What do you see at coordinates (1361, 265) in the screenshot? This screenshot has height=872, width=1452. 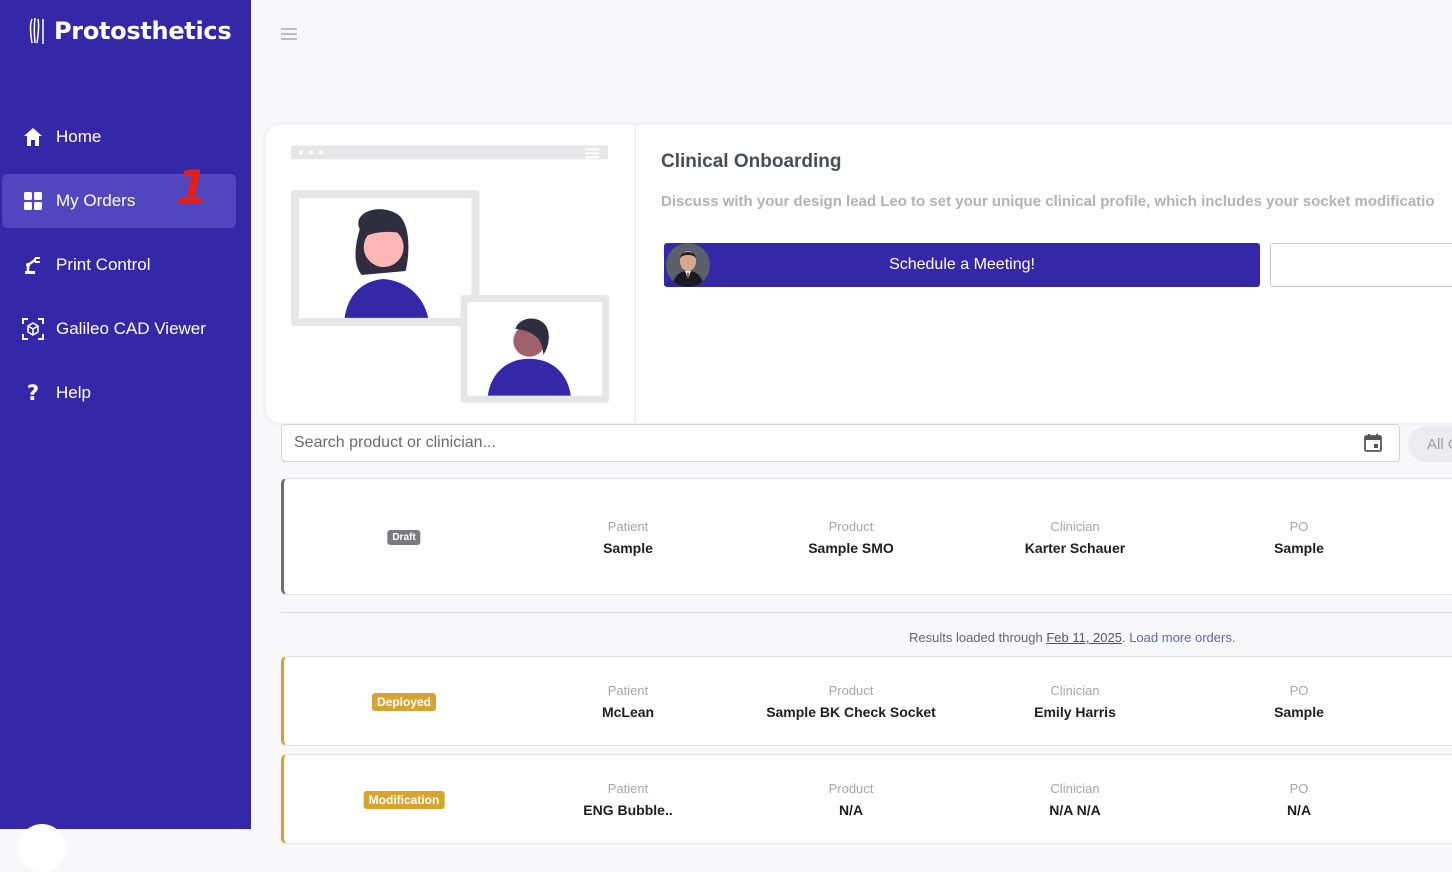 I see `secondary-button` at bounding box center [1361, 265].